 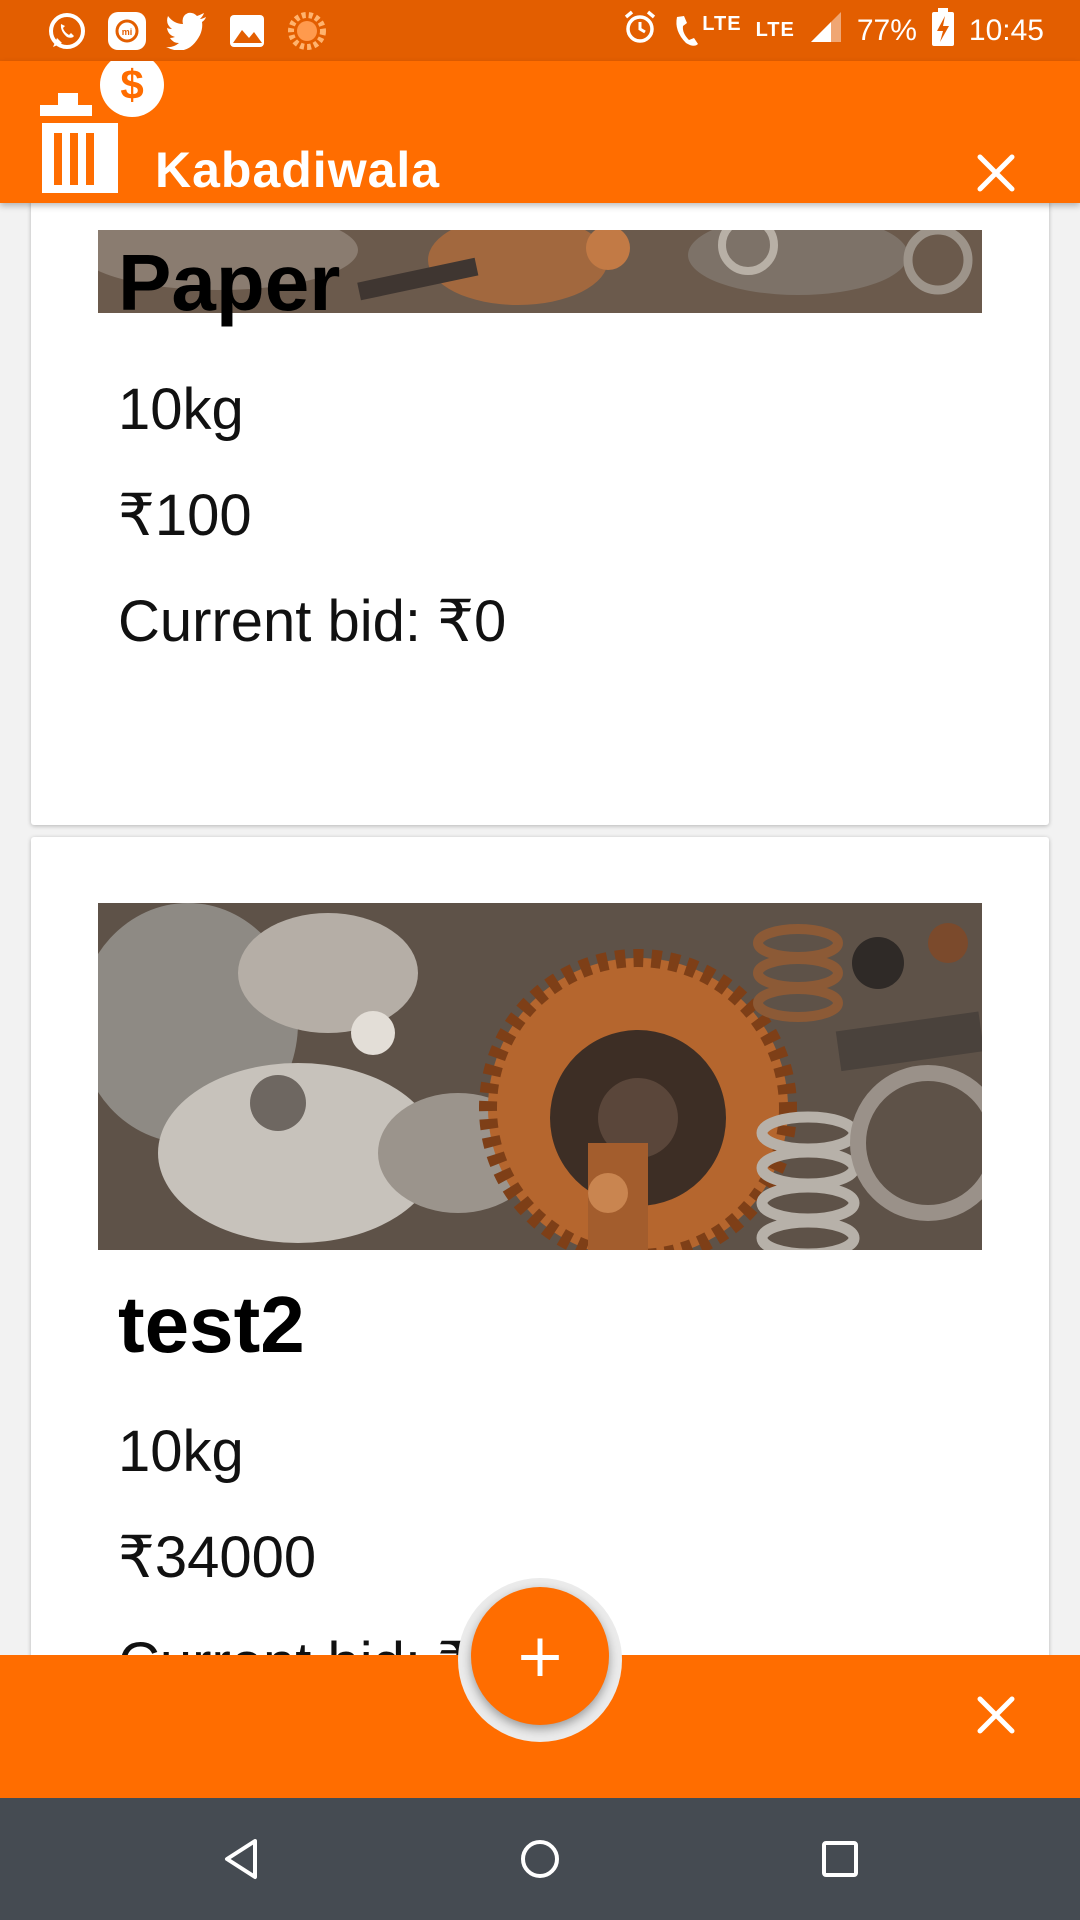 I want to click on gallery-icon, so click(x=247, y=31).